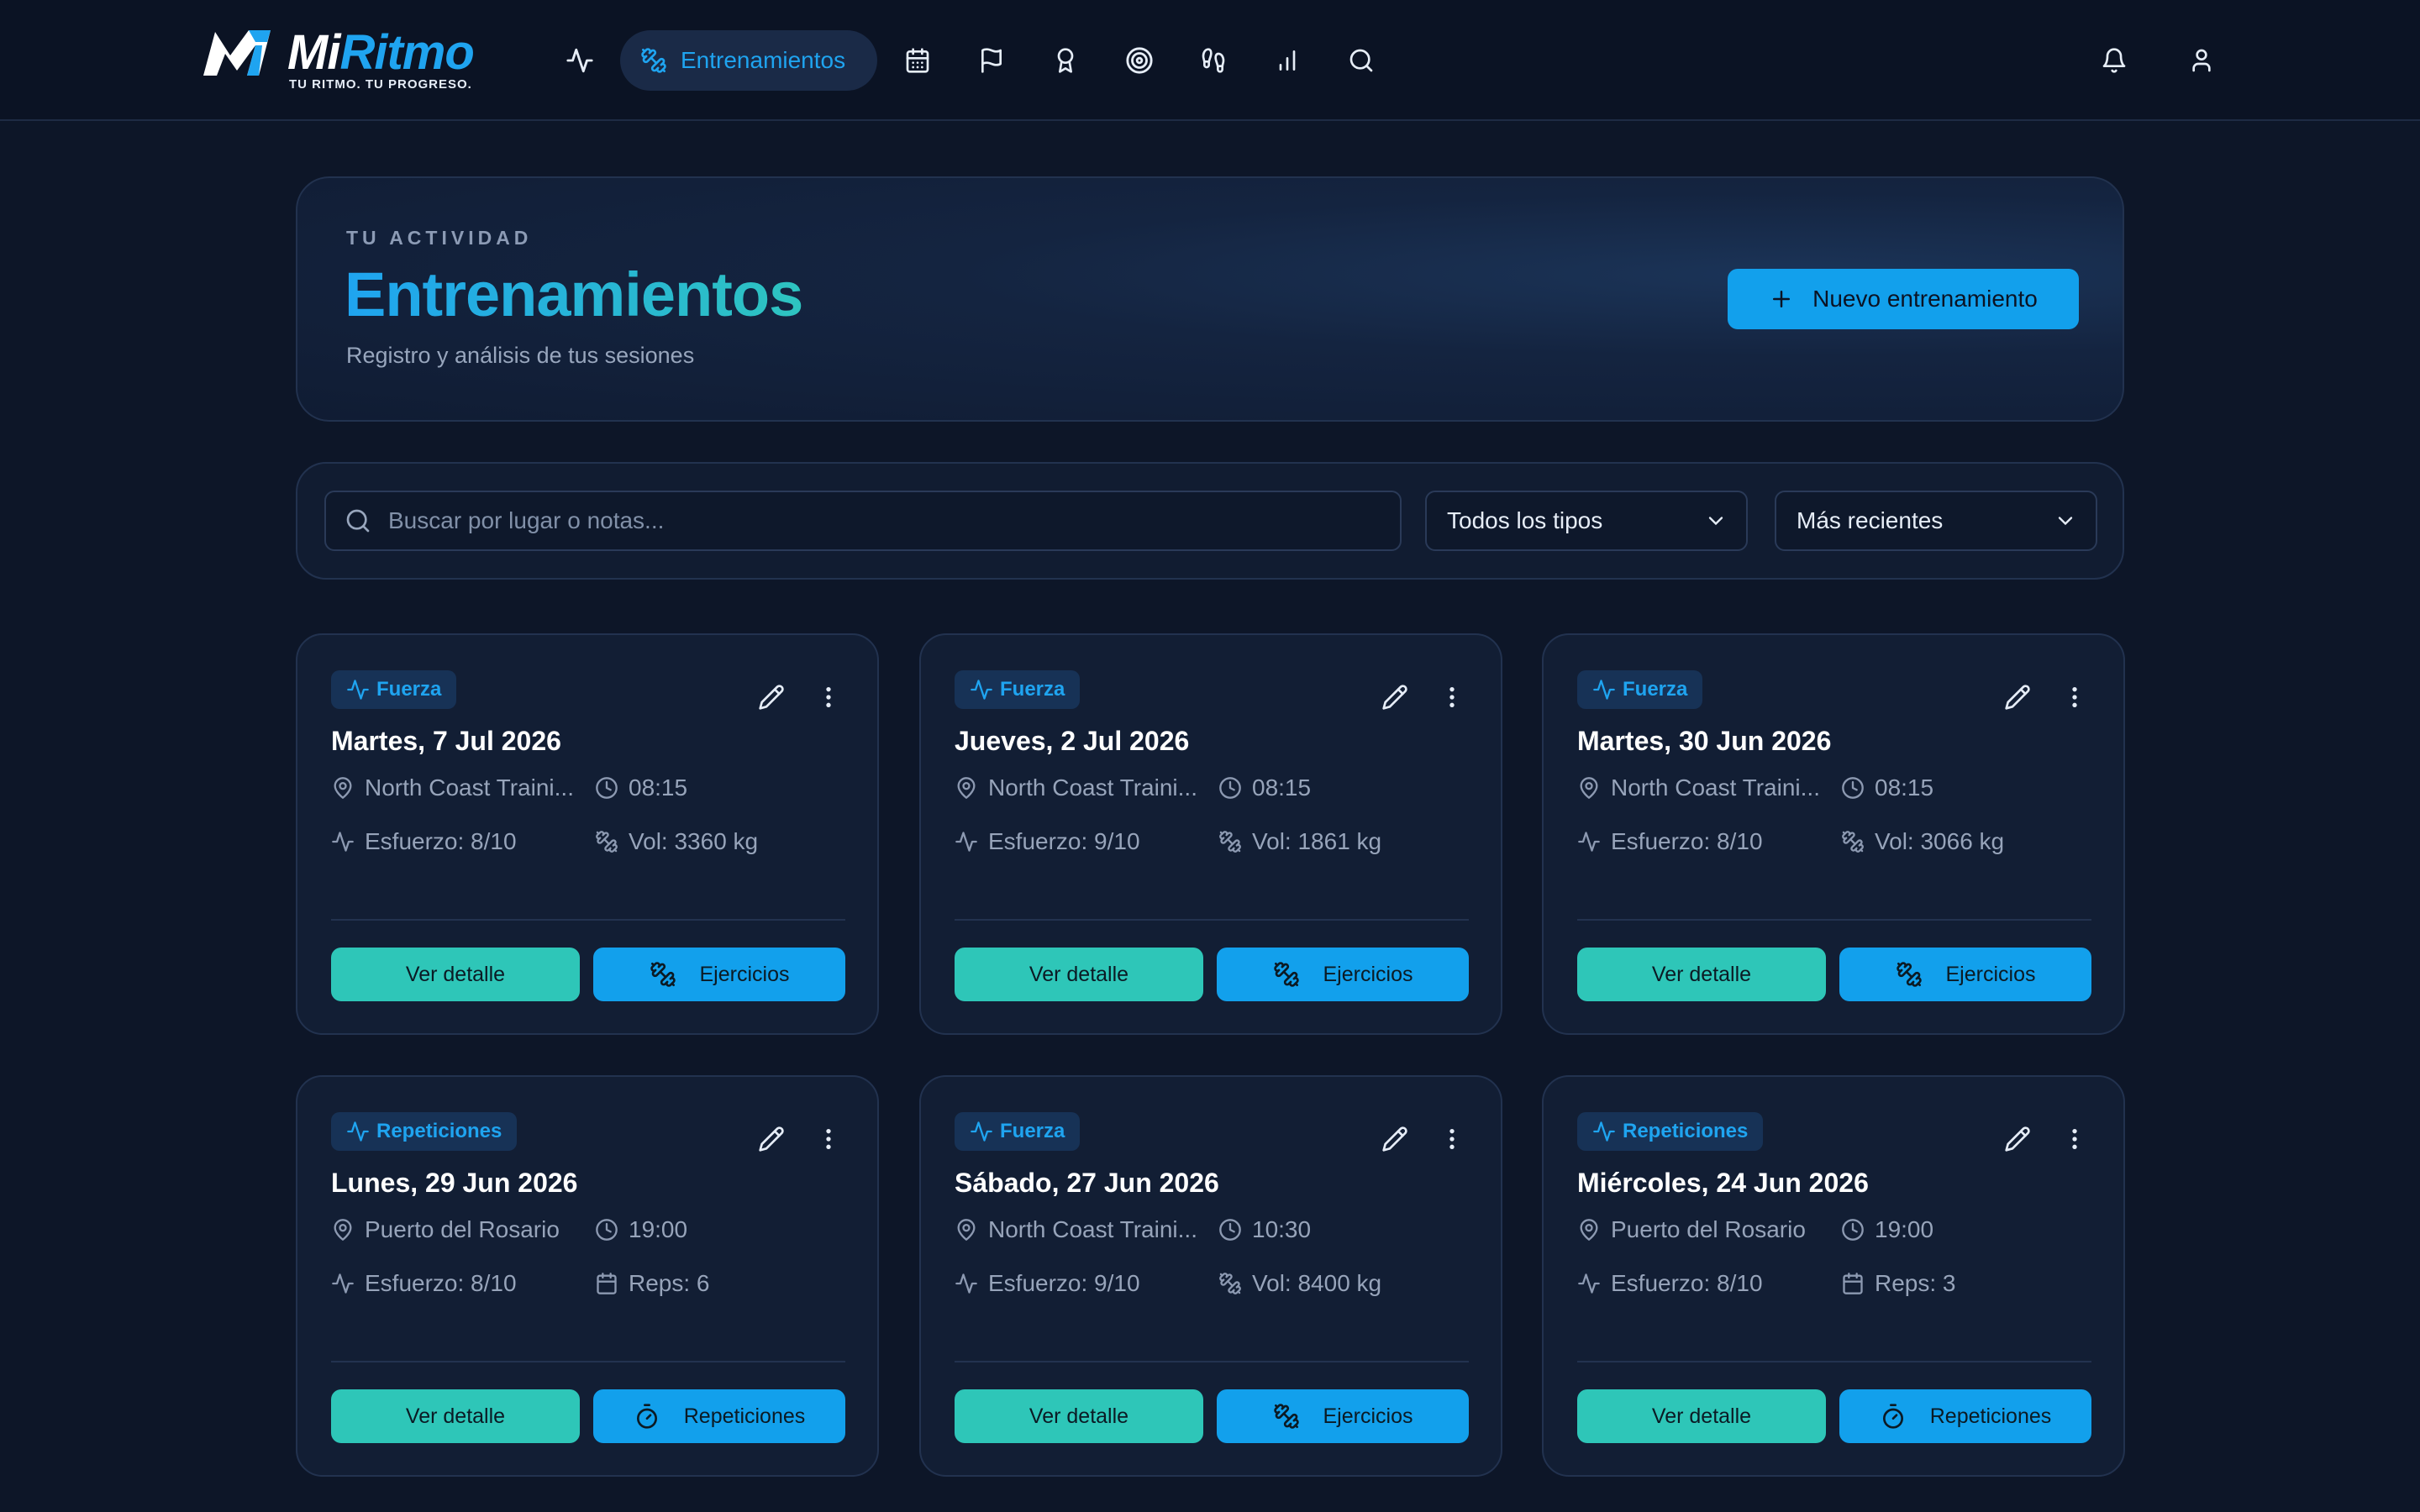  What do you see at coordinates (1936, 521) in the screenshot?
I see `sort-select: Más recientes` at bounding box center [1936, 521].